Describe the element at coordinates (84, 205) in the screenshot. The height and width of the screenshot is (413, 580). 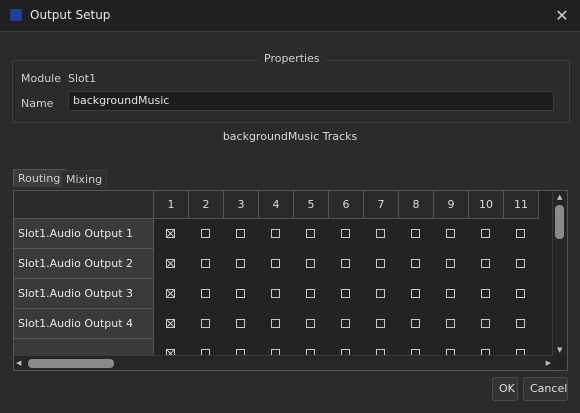
I see `table-corner` at that location.